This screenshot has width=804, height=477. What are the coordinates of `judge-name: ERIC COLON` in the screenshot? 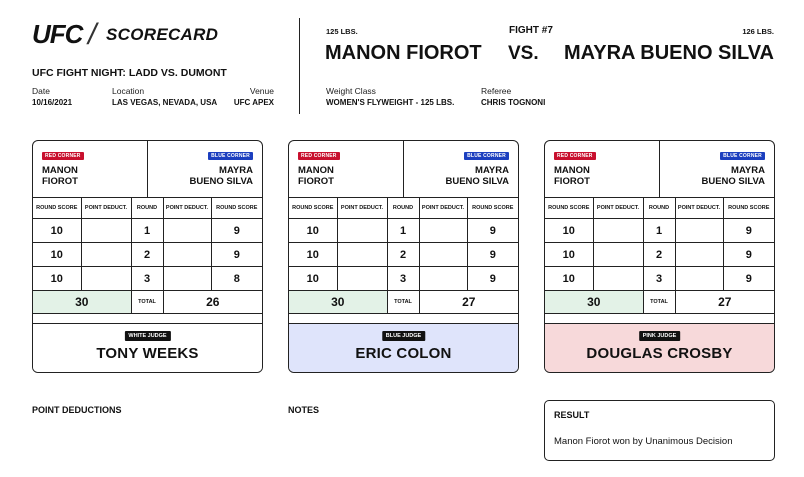 It's located at (403, 353).